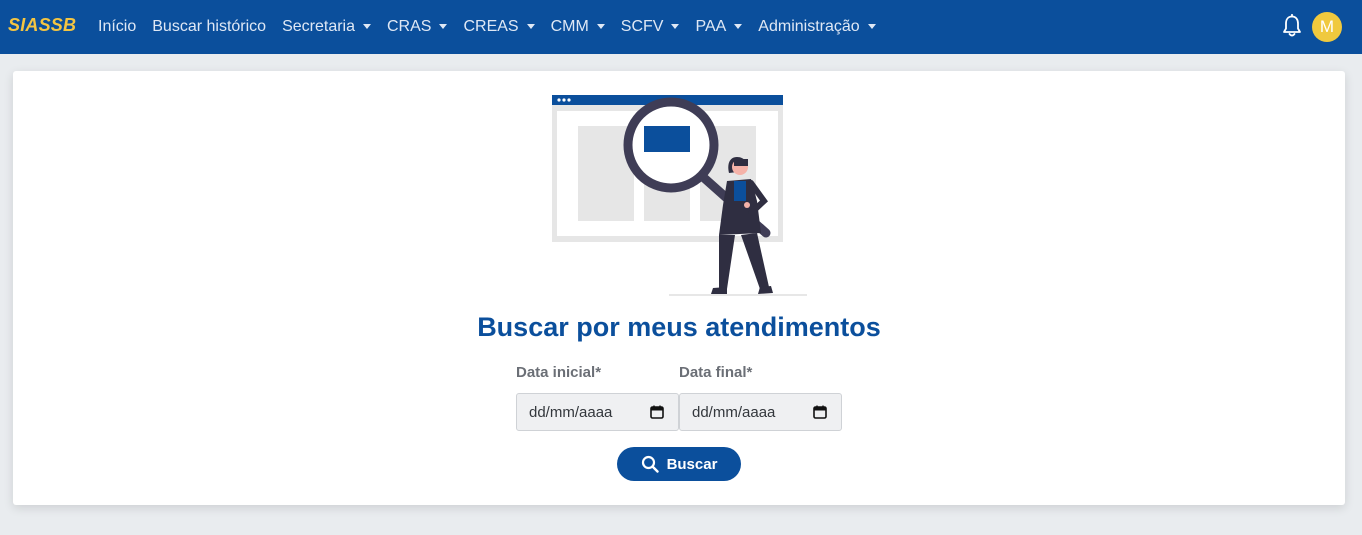 Image resolution: width=1362 pixels, height=535 pixels. Describe the element at coordinates (679, 327) in the screenshot. I see `page-title: Buscar por meus atendimentos` at that location.